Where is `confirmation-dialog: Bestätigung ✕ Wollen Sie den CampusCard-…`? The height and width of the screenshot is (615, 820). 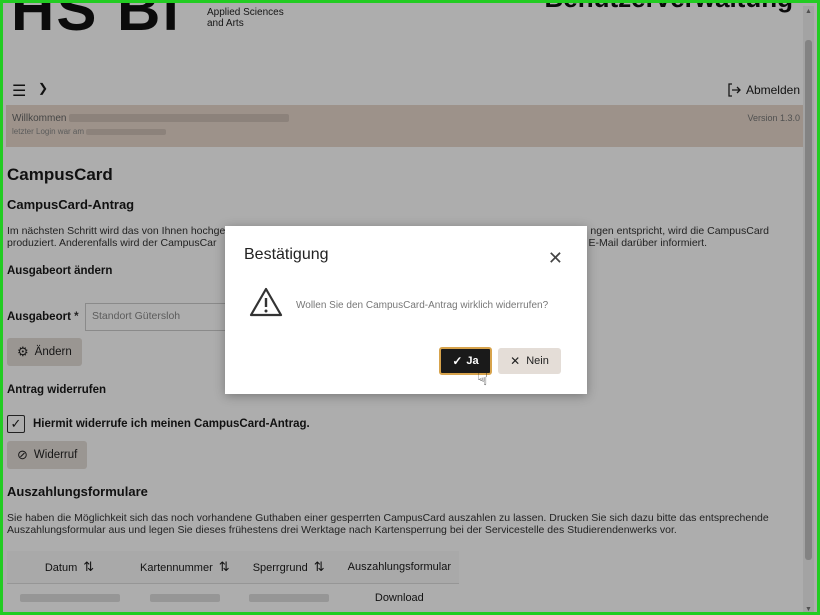
confirmation-dialog: Bestätigung ✕ Wollen Sie den CampusCard-… is located at coordinates (406, 310).